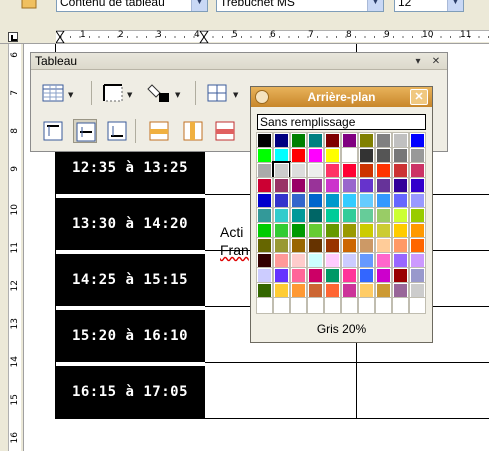  Describe the element at coordinates (272, 36) in the screenshot. I see `horizontal-ruler-track: 1 2 3 4 5 6 7 8 9 10 11` at that location.